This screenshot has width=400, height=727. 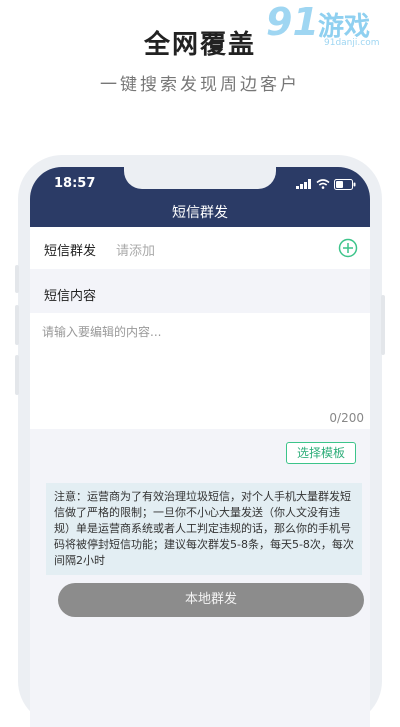 What do you see at coordinates (346, 418) in the screenshot?
I see `character-counter: 0/200` at bounding box center [346, 418].